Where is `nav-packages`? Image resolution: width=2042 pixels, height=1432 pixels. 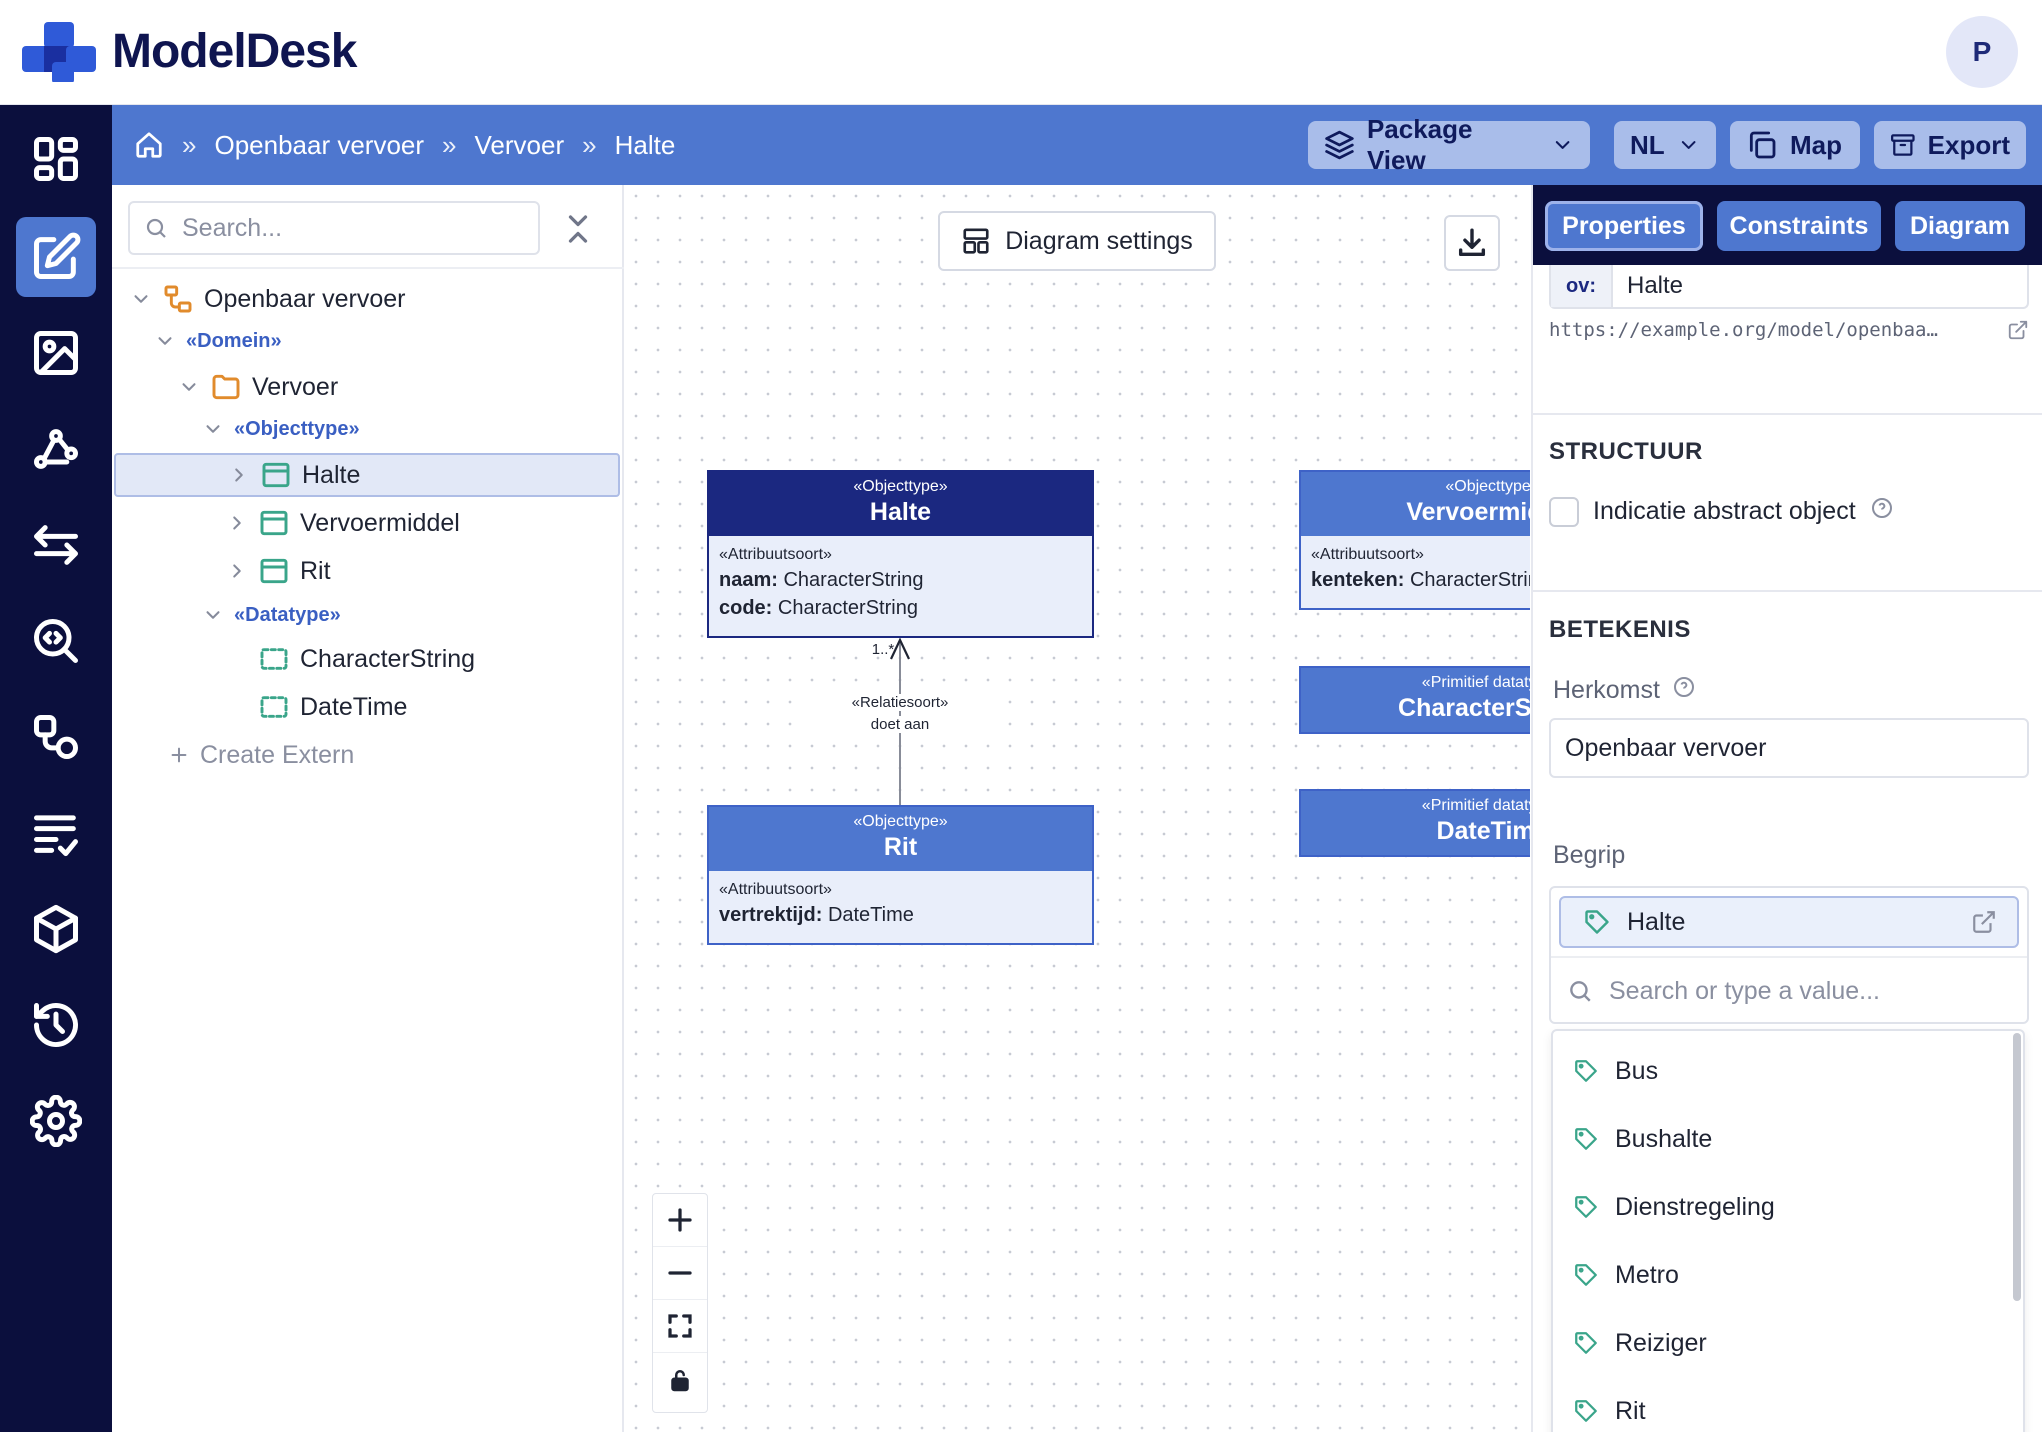 nav-packages is located at coordinates (56, 929).